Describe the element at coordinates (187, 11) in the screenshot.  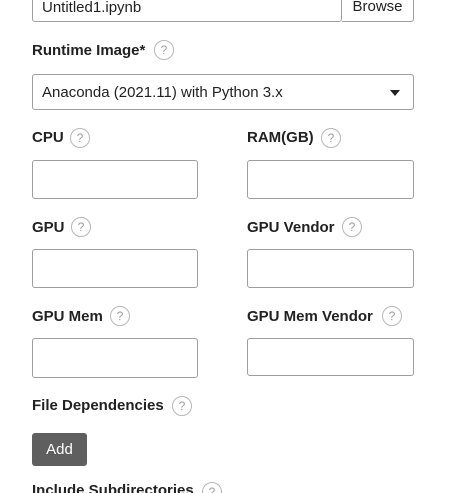
I see `filename-input: Untitled1.ipynb` at that location.